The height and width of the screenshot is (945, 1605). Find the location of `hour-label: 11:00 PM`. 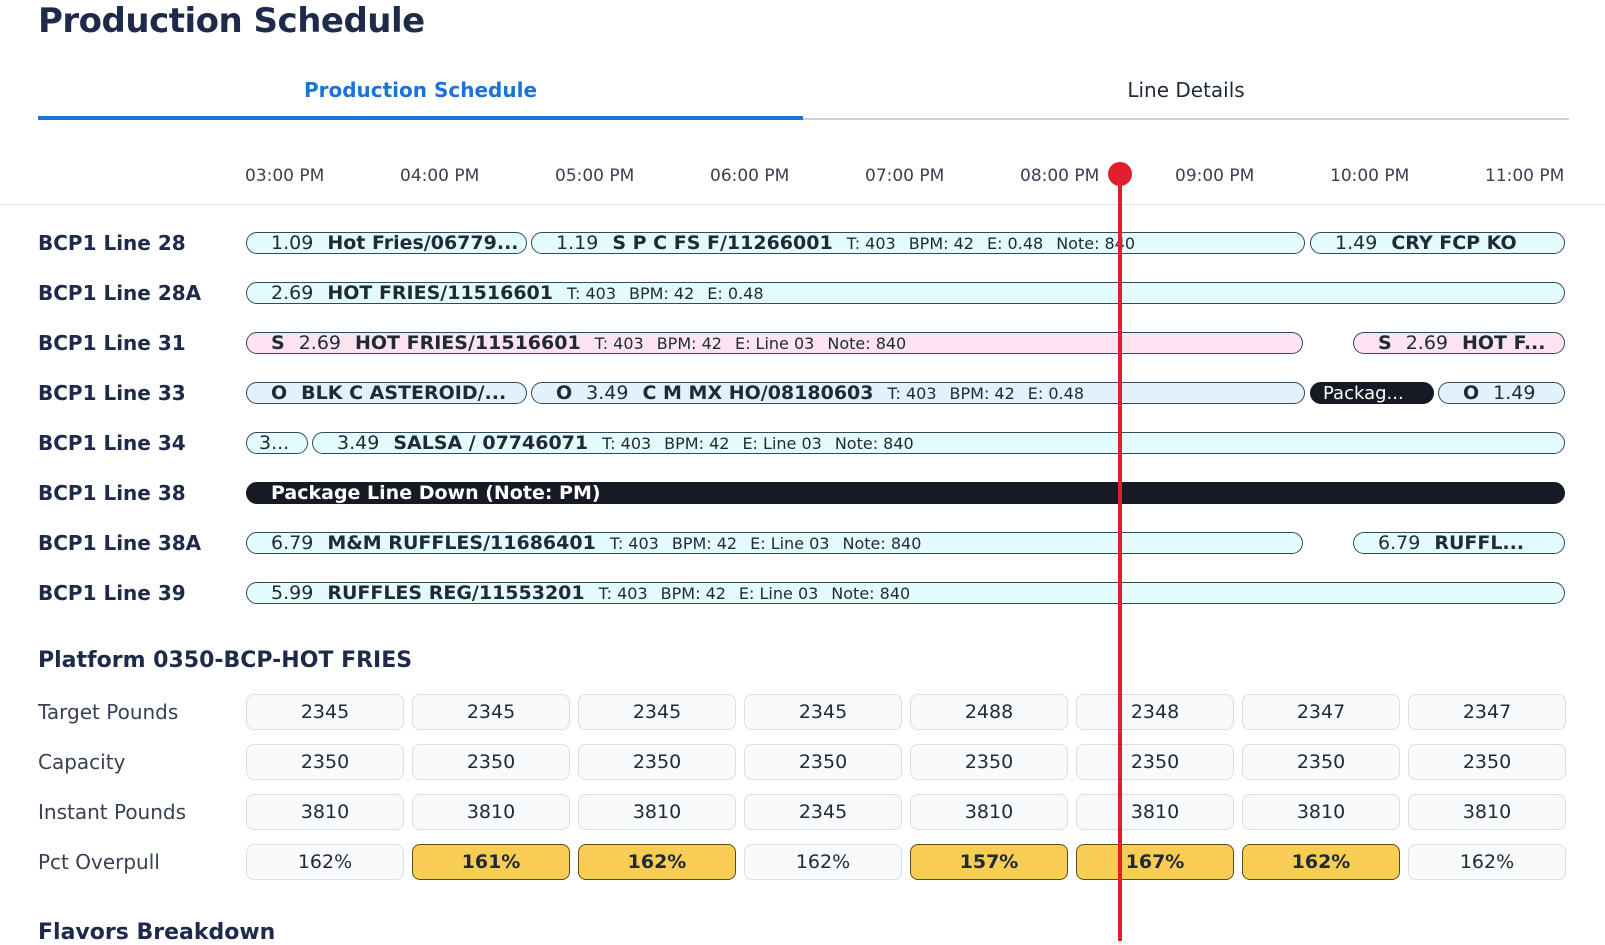

hour-label: 11:00 PM is located at coordinates (1525, 176).